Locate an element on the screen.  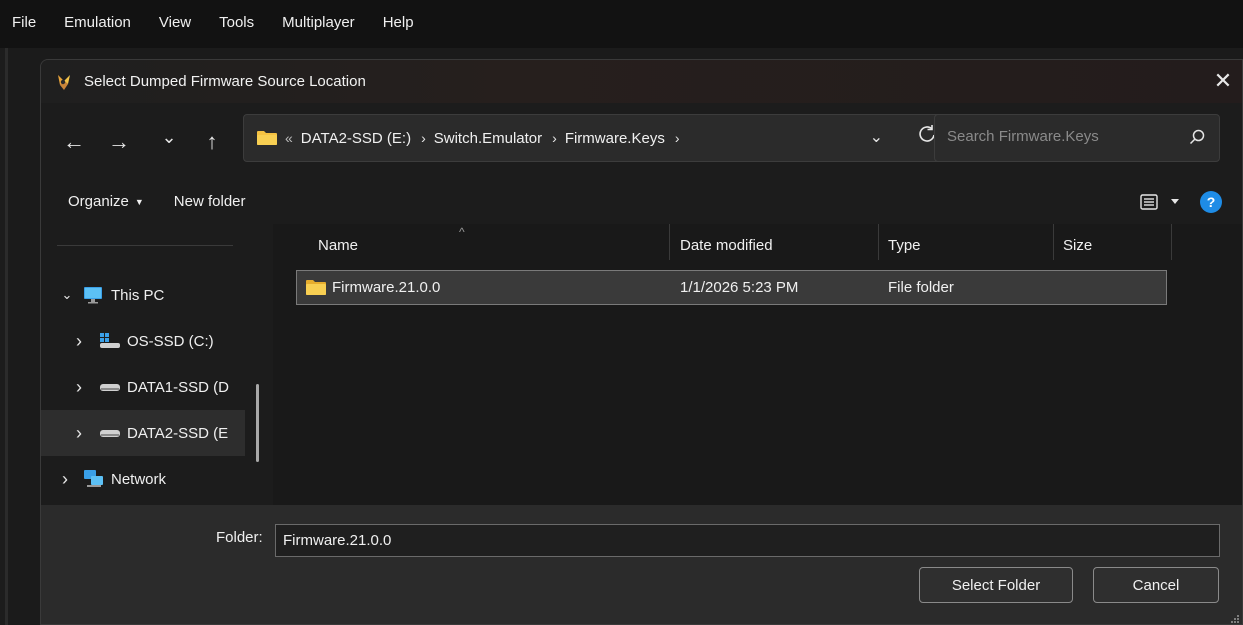
nav-item-network: › Network is located at coordinates (143, 479).